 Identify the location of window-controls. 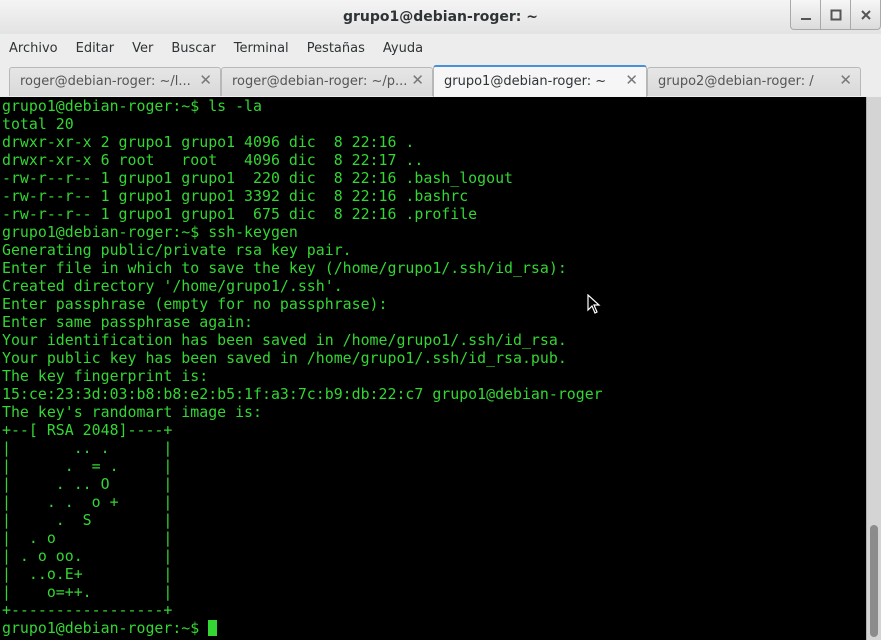
(835, 15).